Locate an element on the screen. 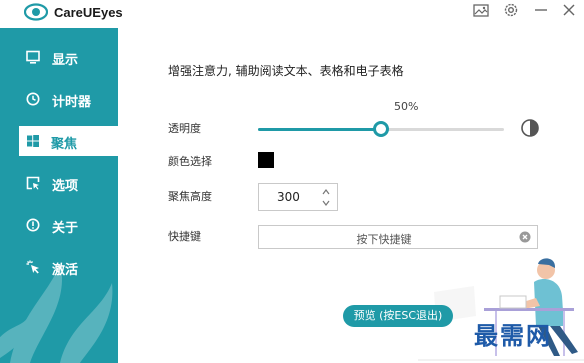  close-button is located at coordinates (569, 10).